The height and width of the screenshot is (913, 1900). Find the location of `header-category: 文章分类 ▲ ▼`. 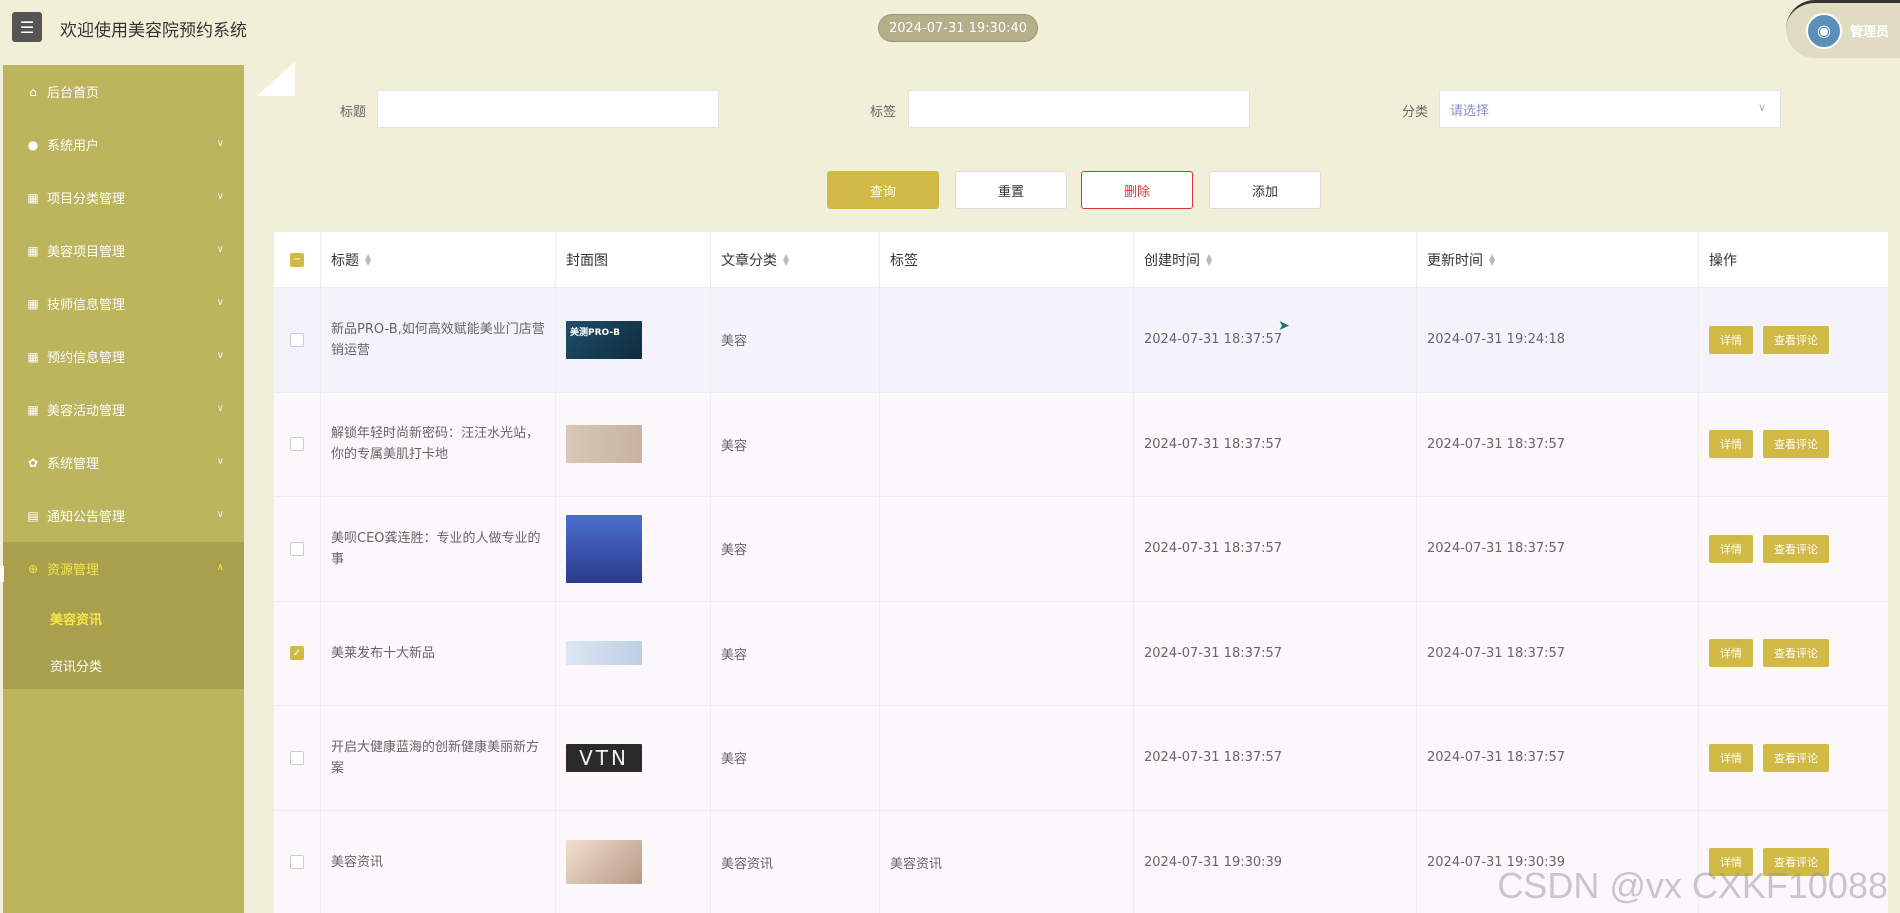

header-category: 文章分类 ▲ ▼ is located at coordinates (795, 259).